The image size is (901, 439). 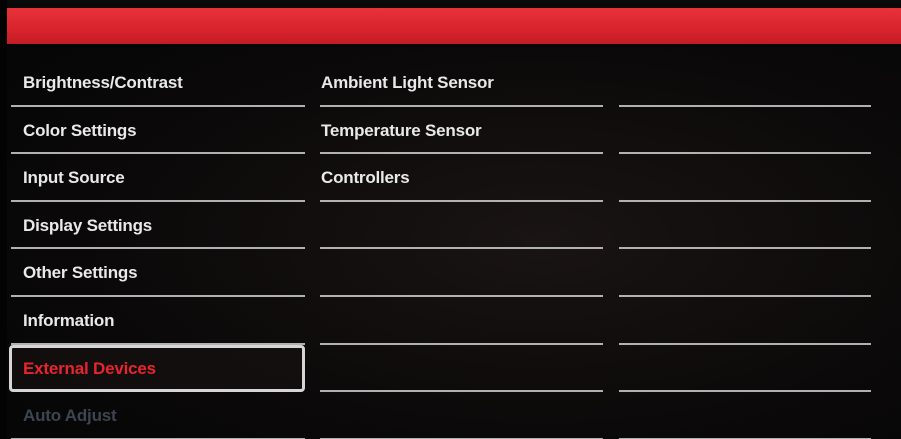 What do you see at coordinates (157, 368) in the screenshot?
I see `menu-item-external-devices: External Devices` at bounding box center [157, 368].